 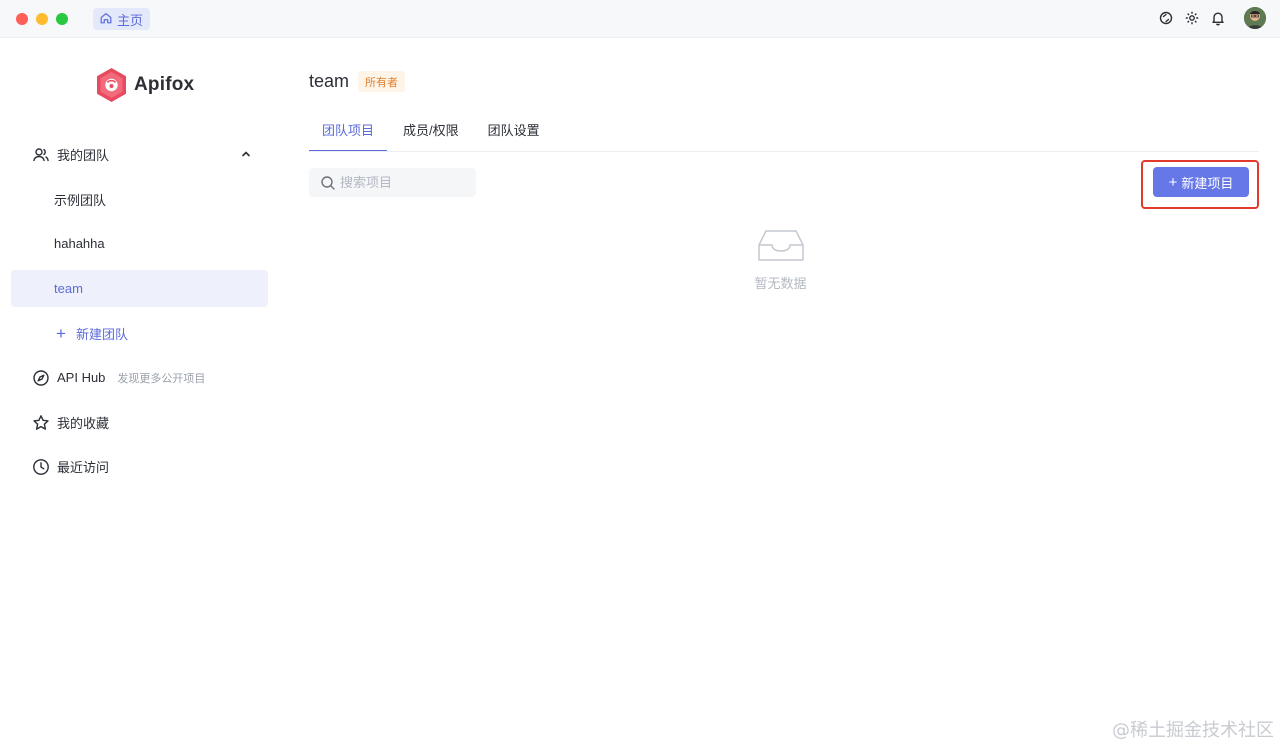 I want to click on avatar, so click(x=1255, y=18).